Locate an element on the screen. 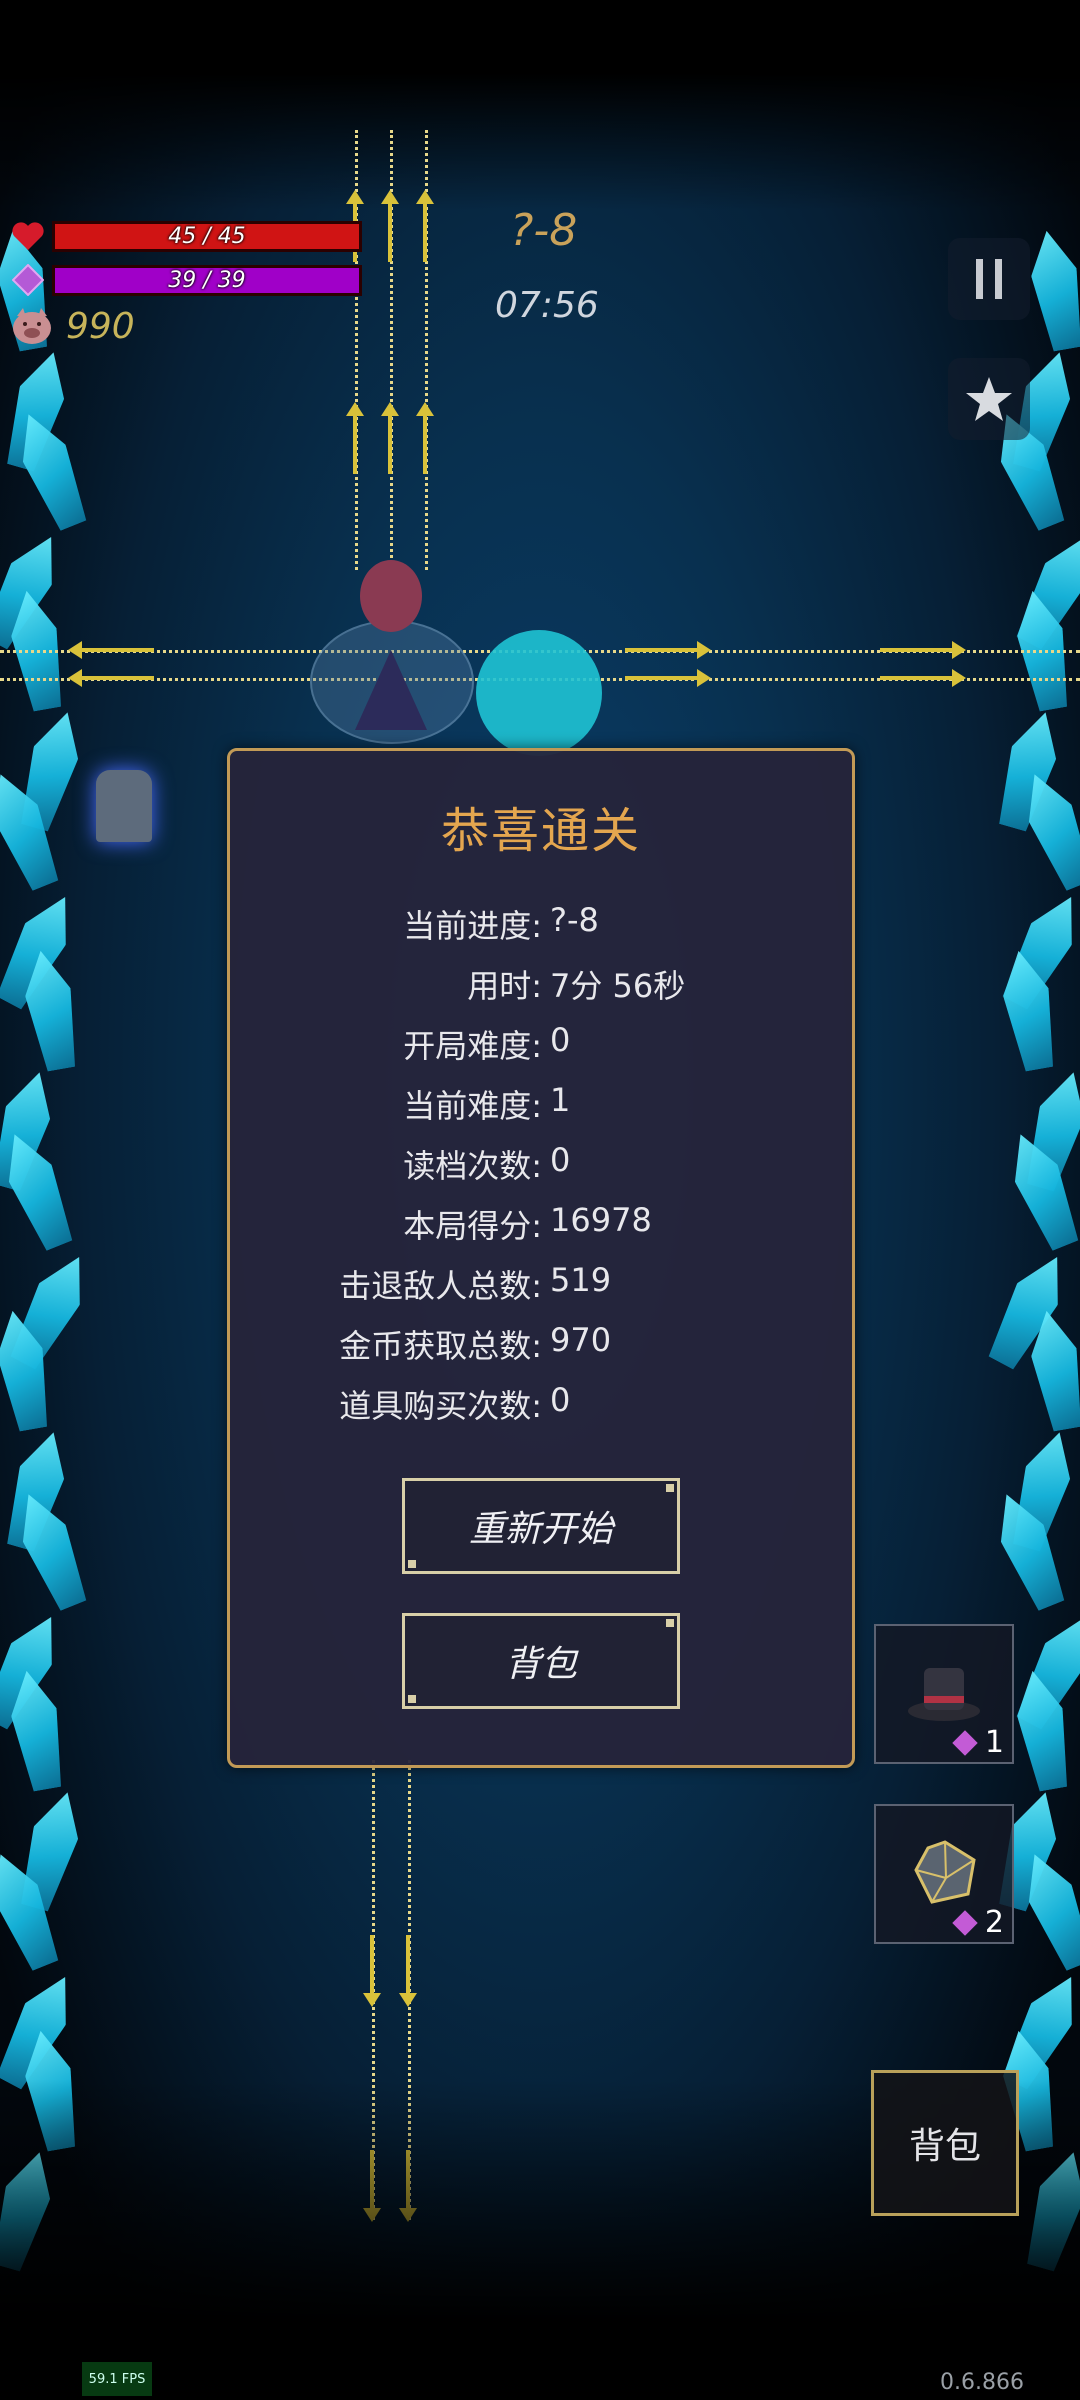 This screenshot has height=2400, width=1080. game-timer: 07:56 is located at coordinates (547, 305).